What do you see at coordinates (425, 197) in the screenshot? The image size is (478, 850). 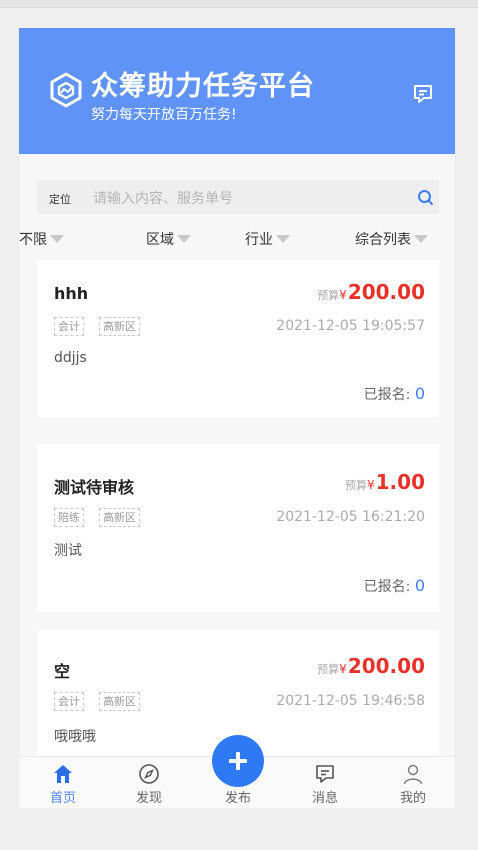 I see `search-icon` at bounding box center [425, 197].